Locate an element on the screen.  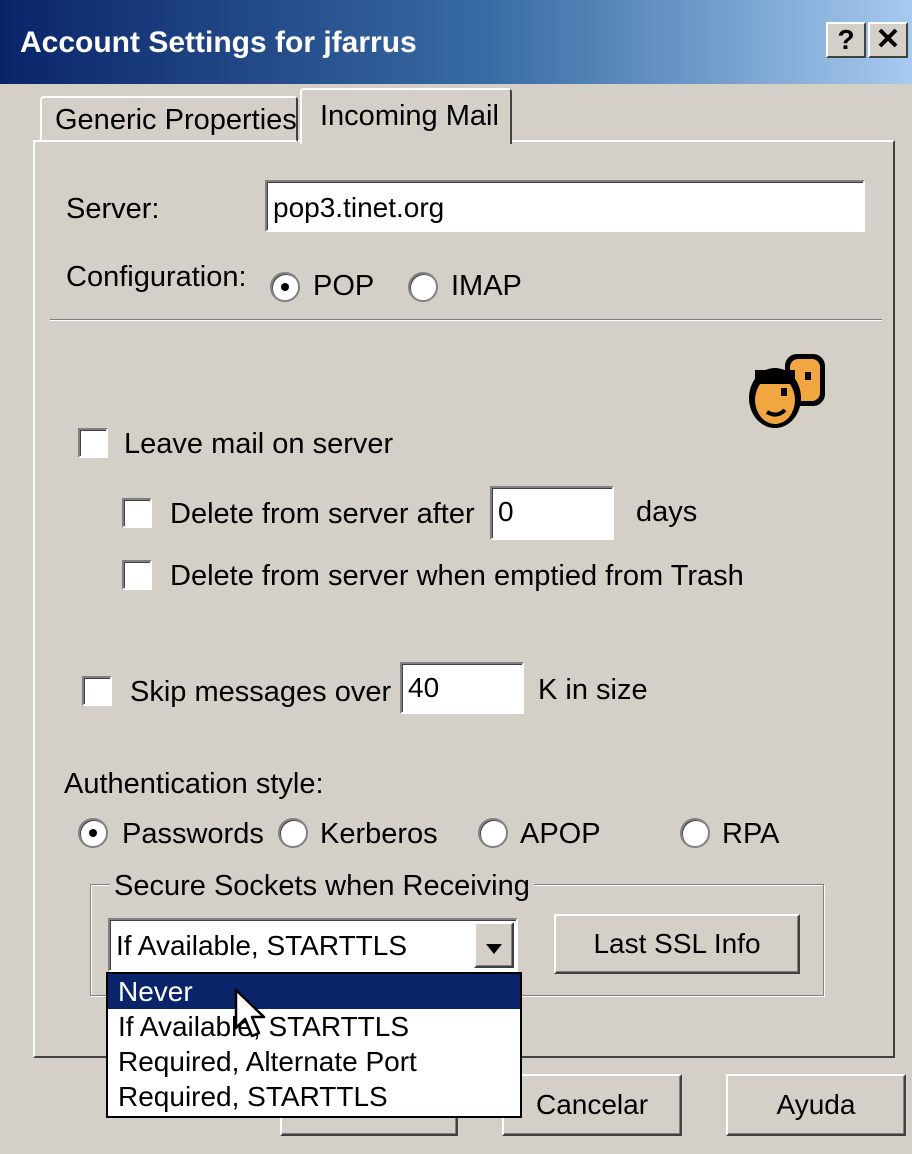
chevron-down-icon is located at coordinates (494, 945).